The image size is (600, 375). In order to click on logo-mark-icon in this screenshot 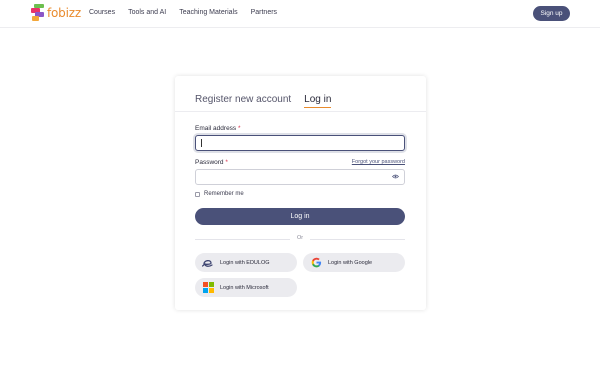, I will do `click(38, 12)`.